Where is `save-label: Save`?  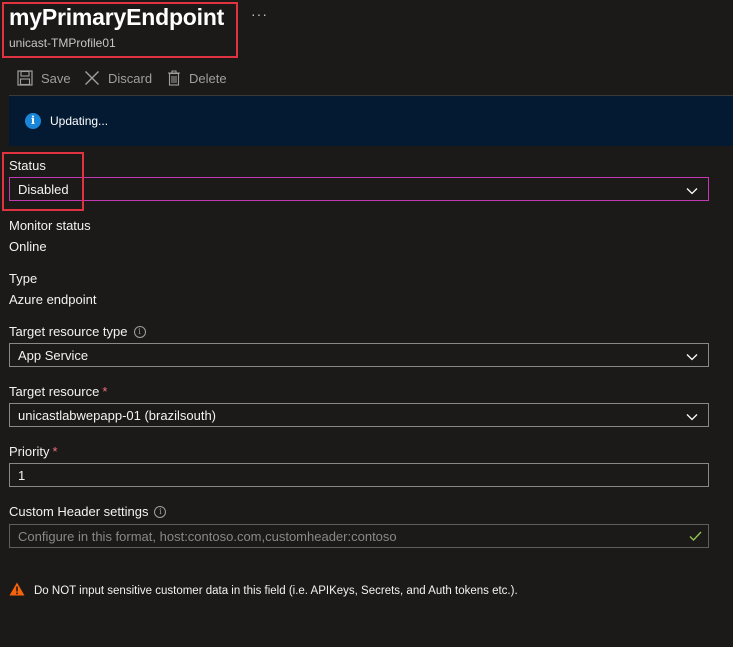
save-label: Save is located at coordinates (56, 78).